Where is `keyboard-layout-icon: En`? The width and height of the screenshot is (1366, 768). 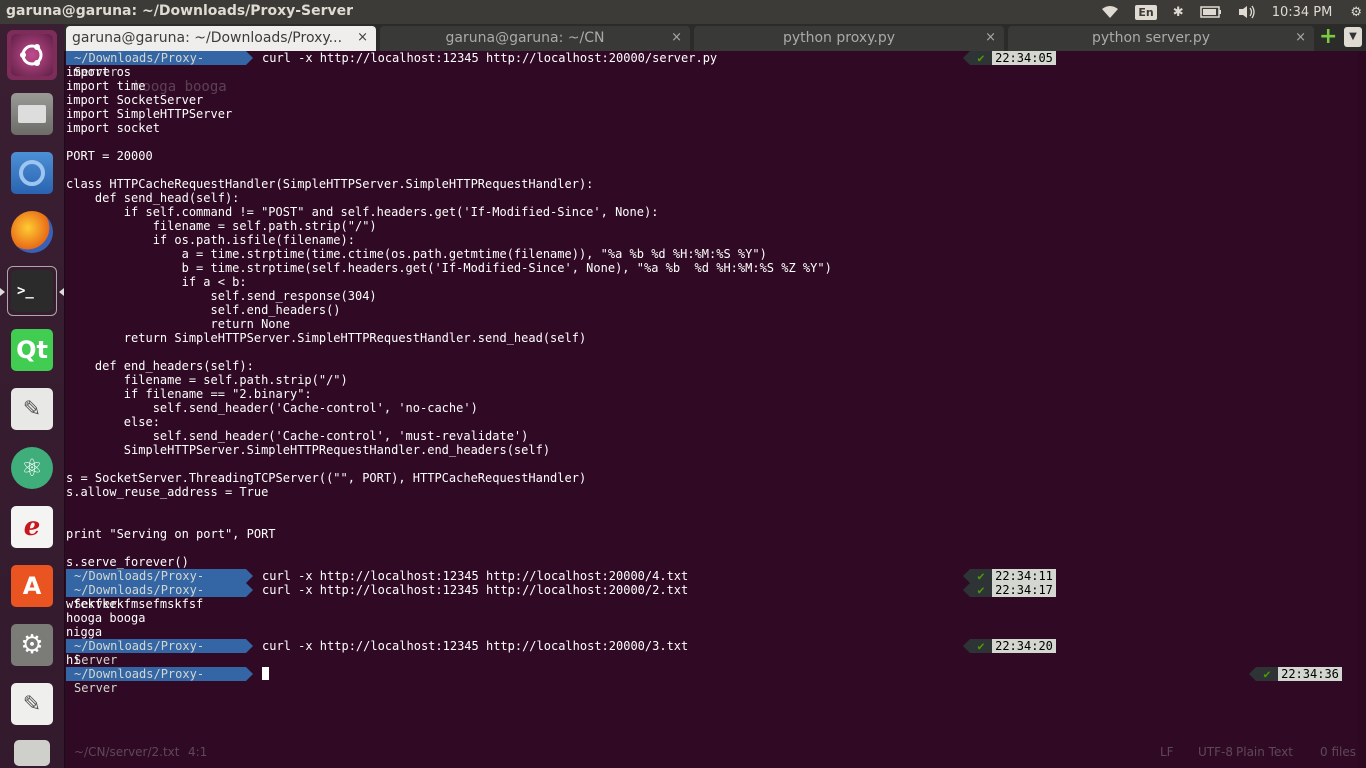
keyboard-layout-icon: En is located at coordinates (1146, 12).